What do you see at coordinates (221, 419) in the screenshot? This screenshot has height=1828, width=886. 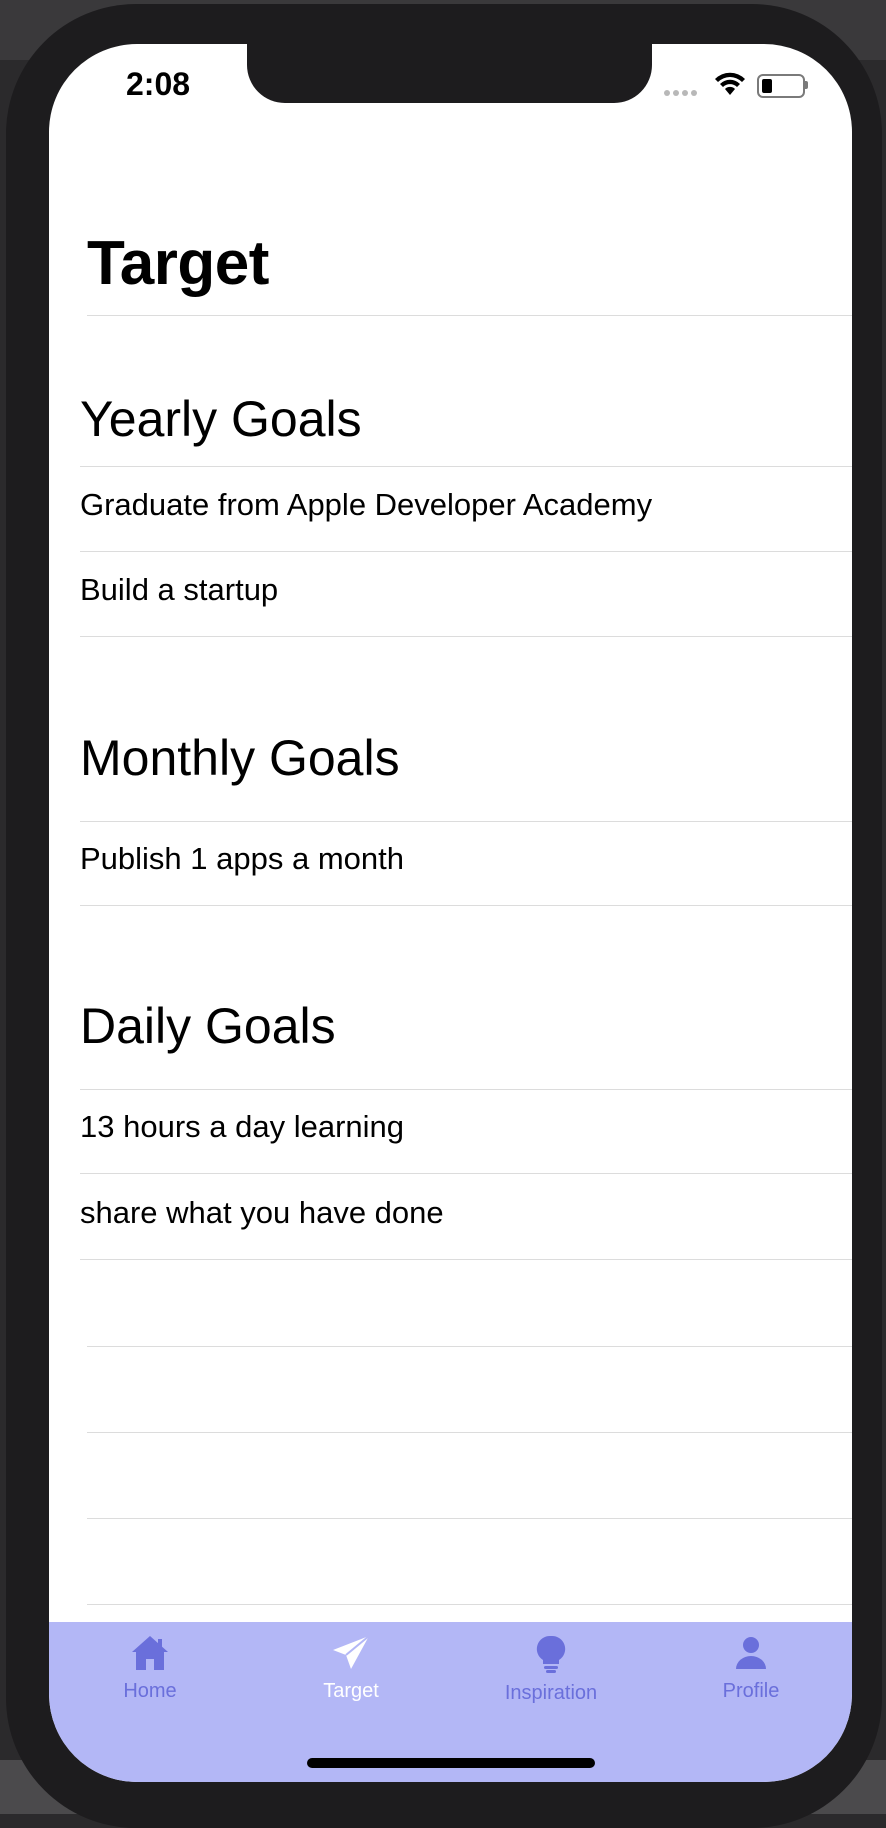 I see `section-header-yearly: Yearly Goals` at bounding box center [221, 419].